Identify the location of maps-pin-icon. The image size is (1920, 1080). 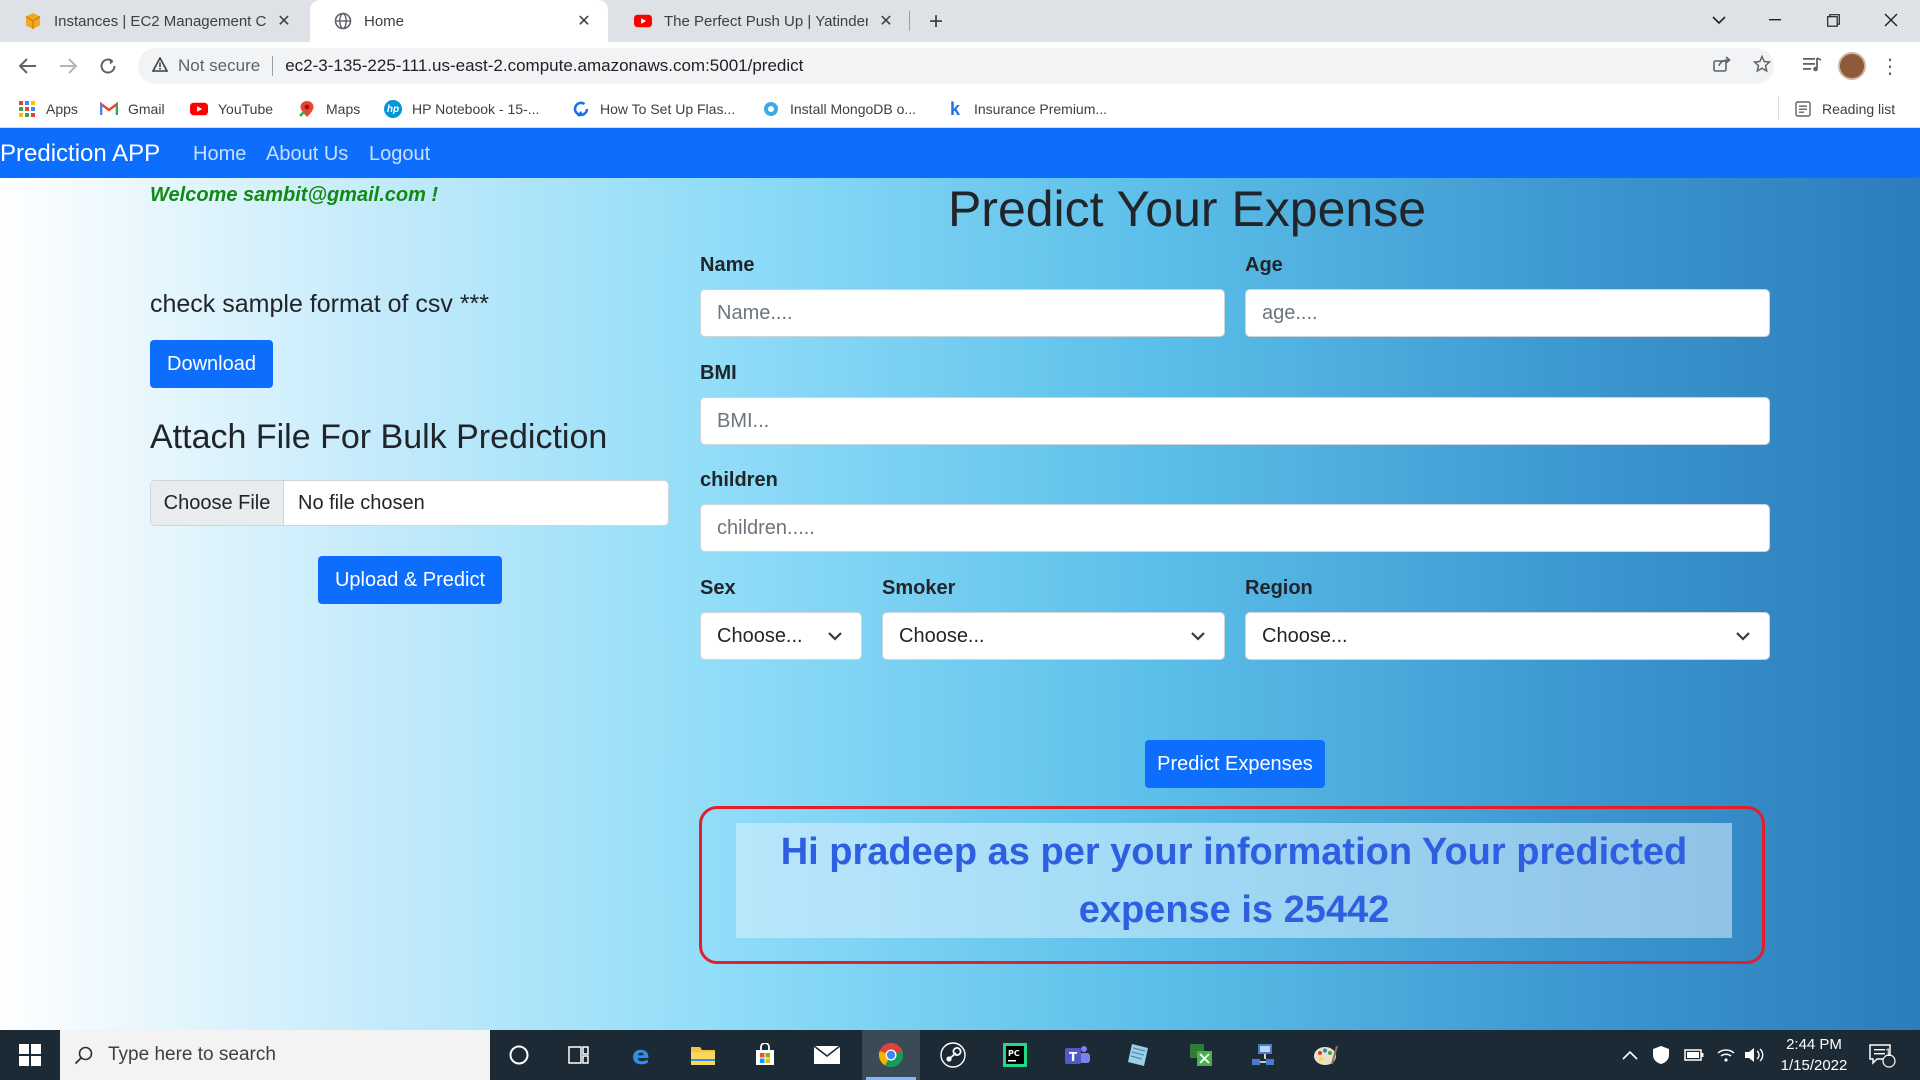
(307, 109).